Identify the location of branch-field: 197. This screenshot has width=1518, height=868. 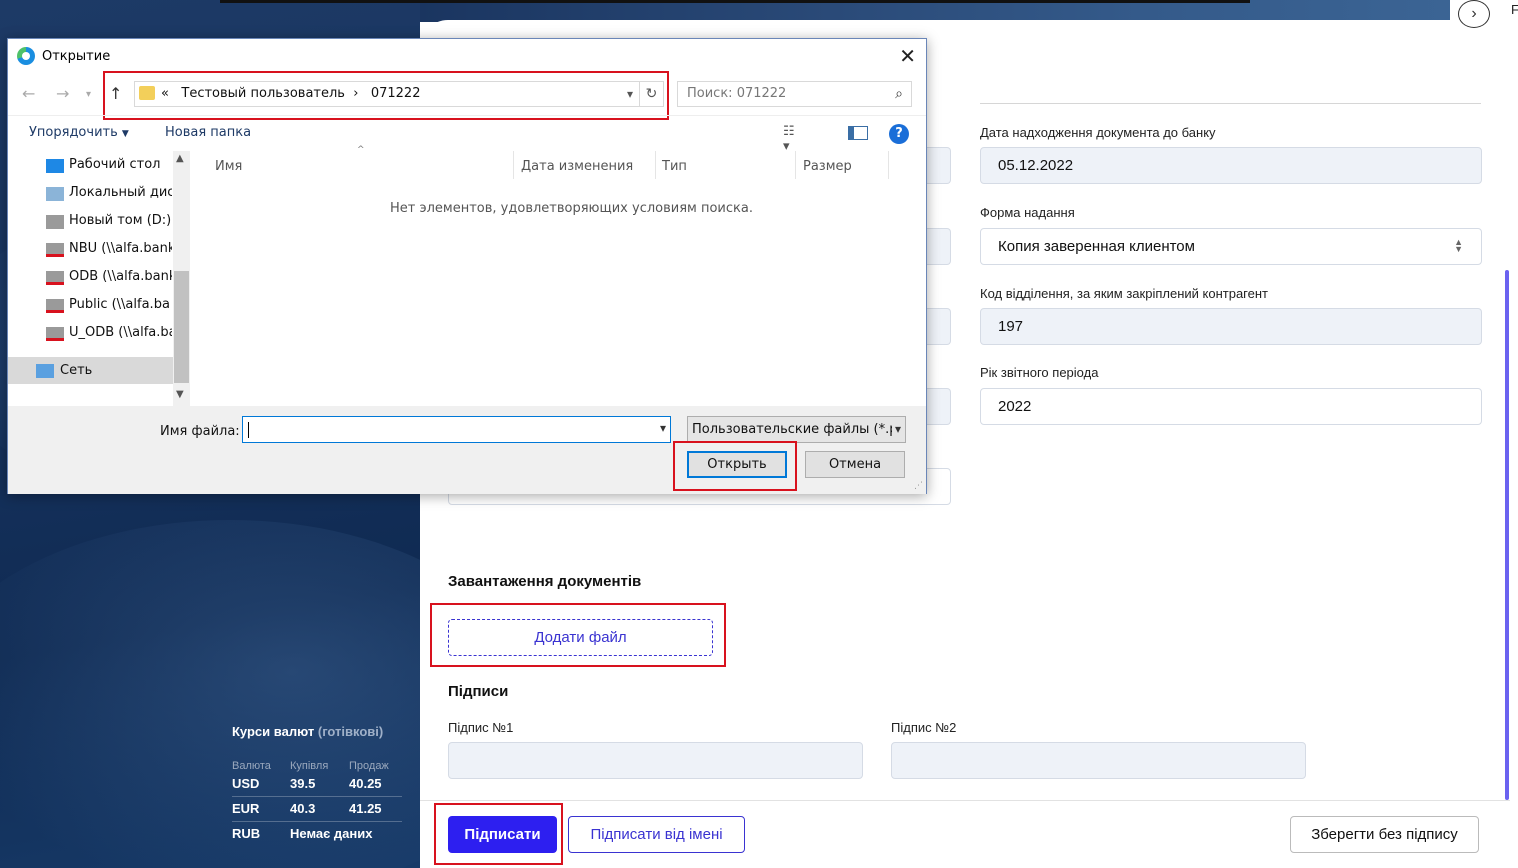
(1231, 326).